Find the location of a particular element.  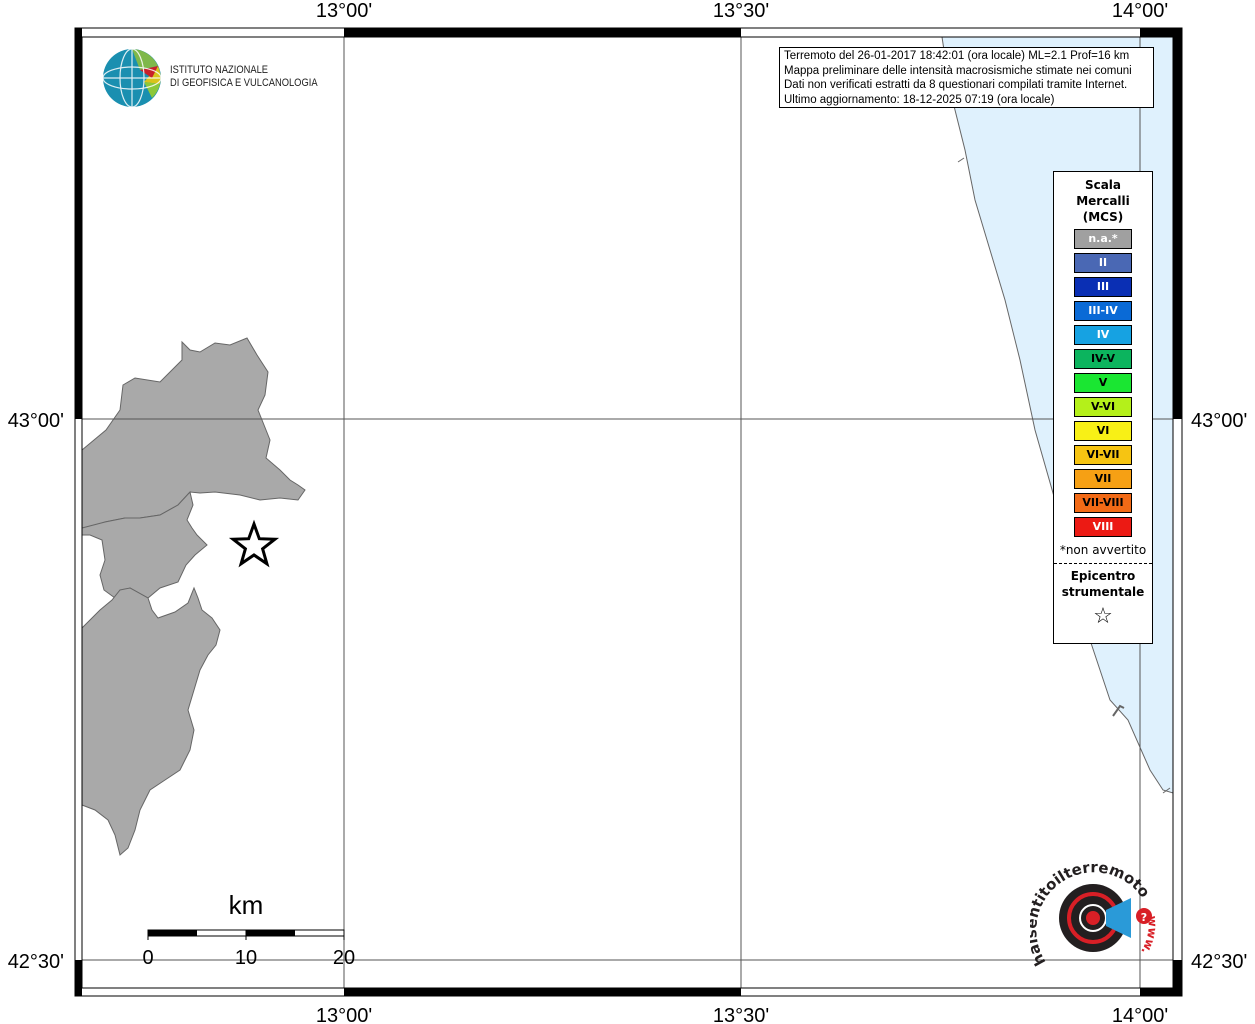

legend-item: VIII is located at coordinates (1103, 527).